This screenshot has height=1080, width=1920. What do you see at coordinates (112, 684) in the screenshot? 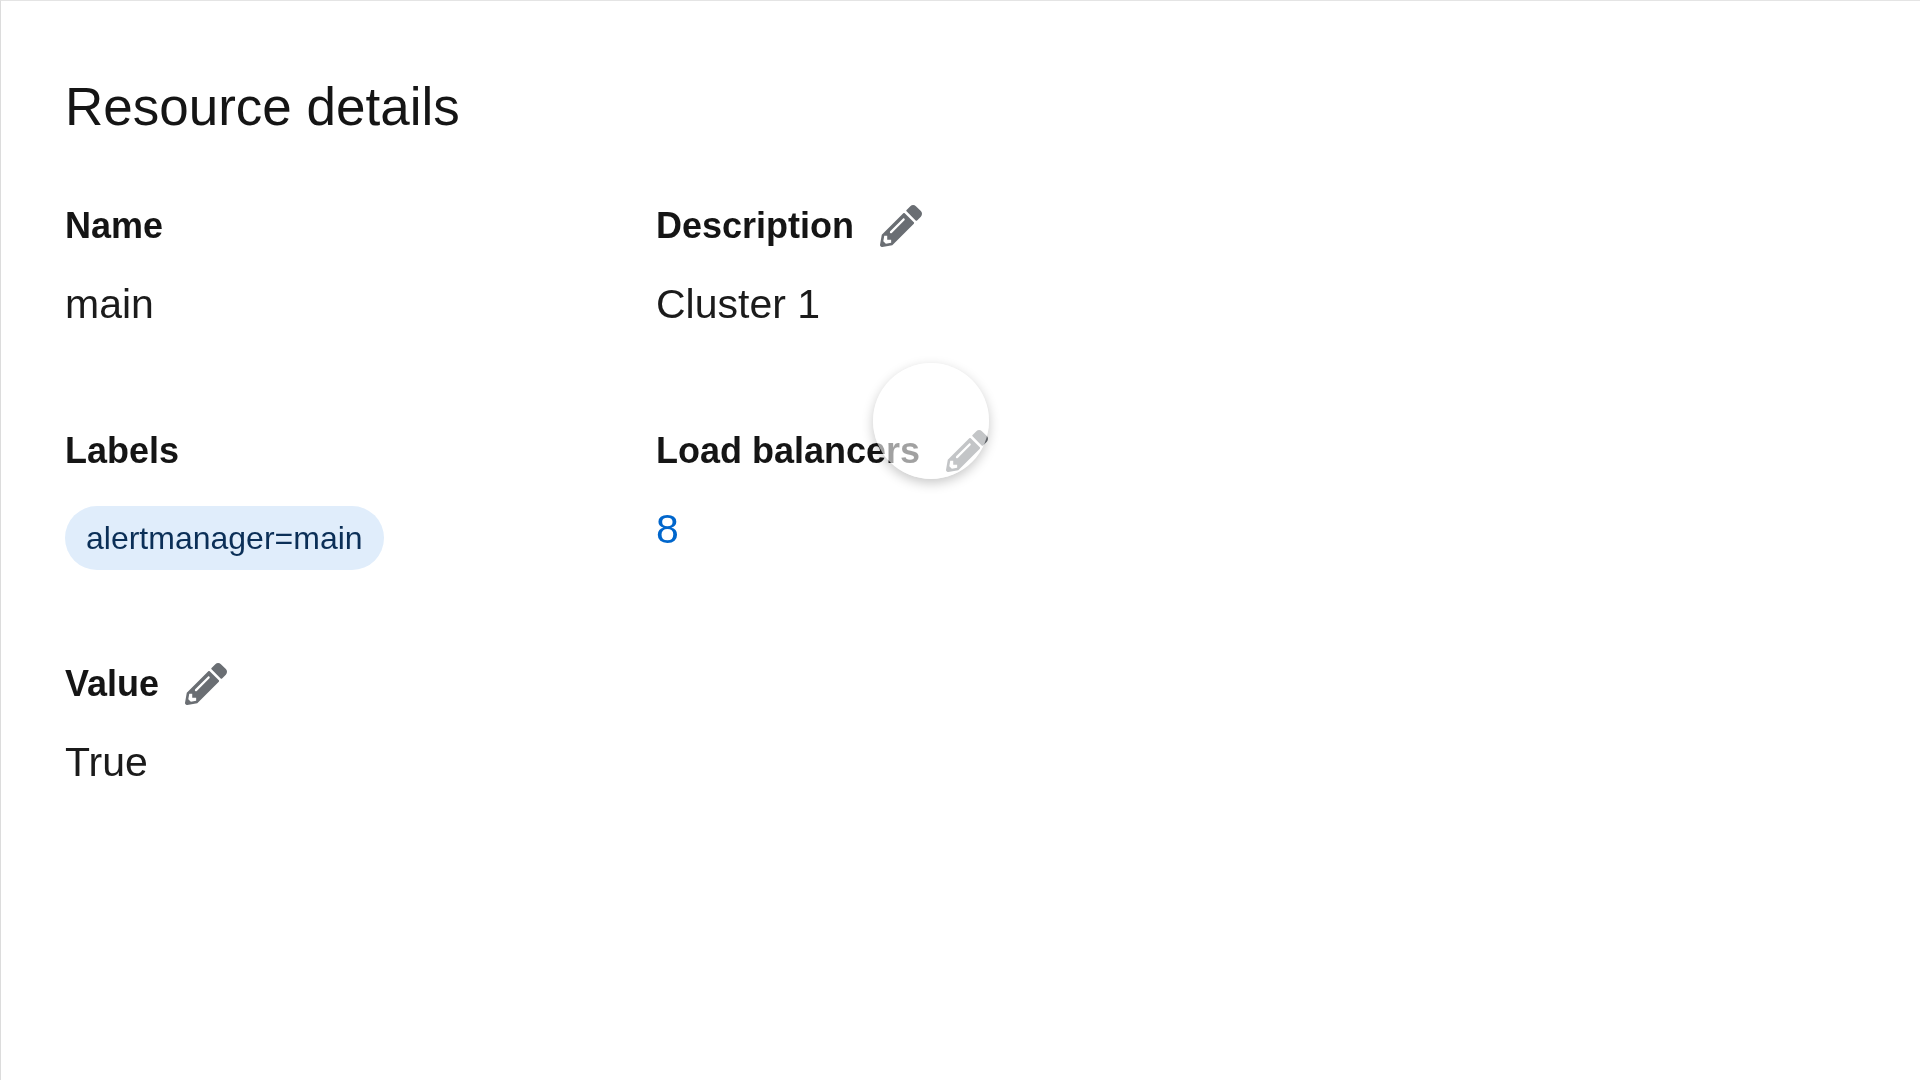
I see `field-label: Value` at bounding box center [112, 684].